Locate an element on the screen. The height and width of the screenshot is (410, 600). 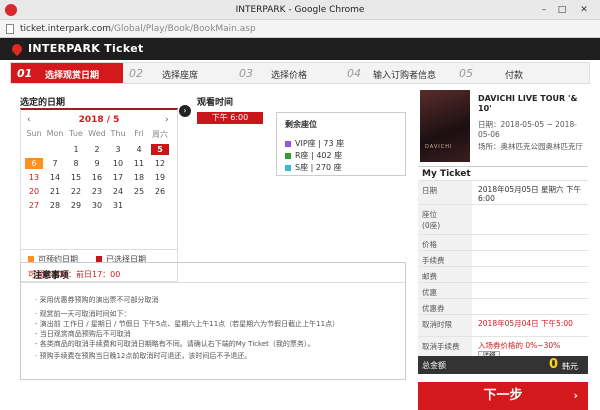
next-button-label: 下一步 is located at coordinates (503, 395).